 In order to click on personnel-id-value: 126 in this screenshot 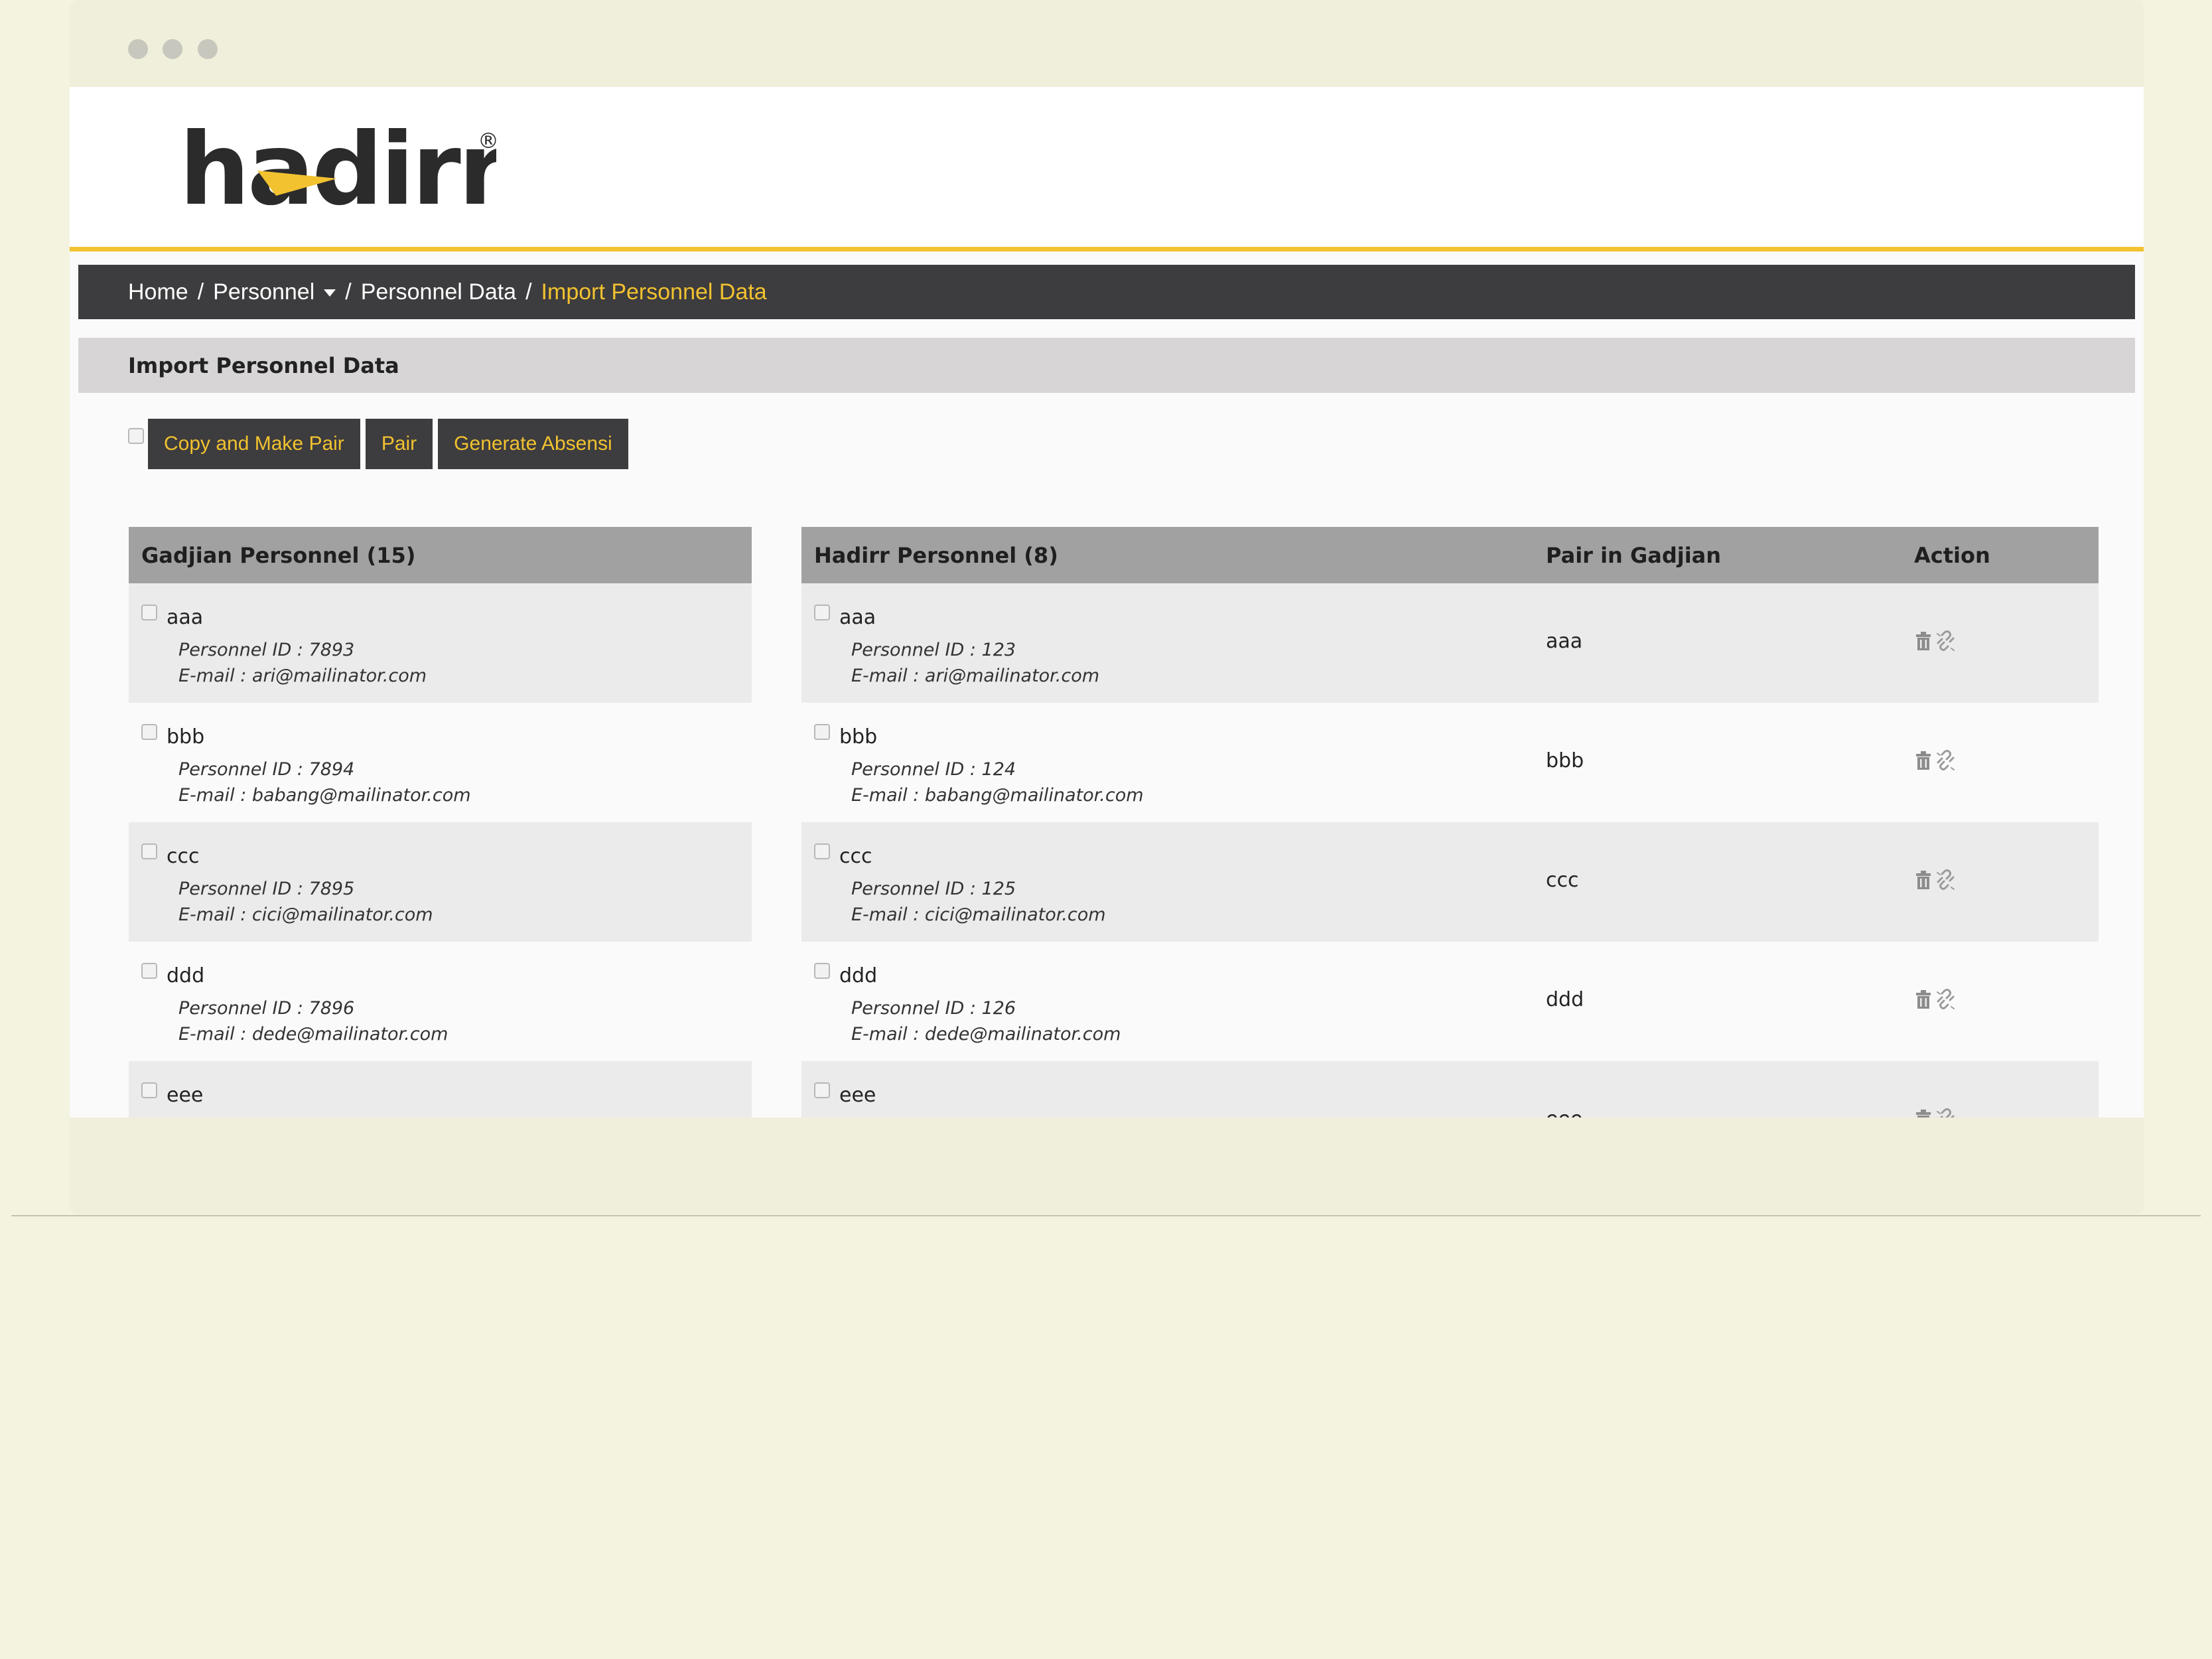, I will do `click(998, 1008)`.